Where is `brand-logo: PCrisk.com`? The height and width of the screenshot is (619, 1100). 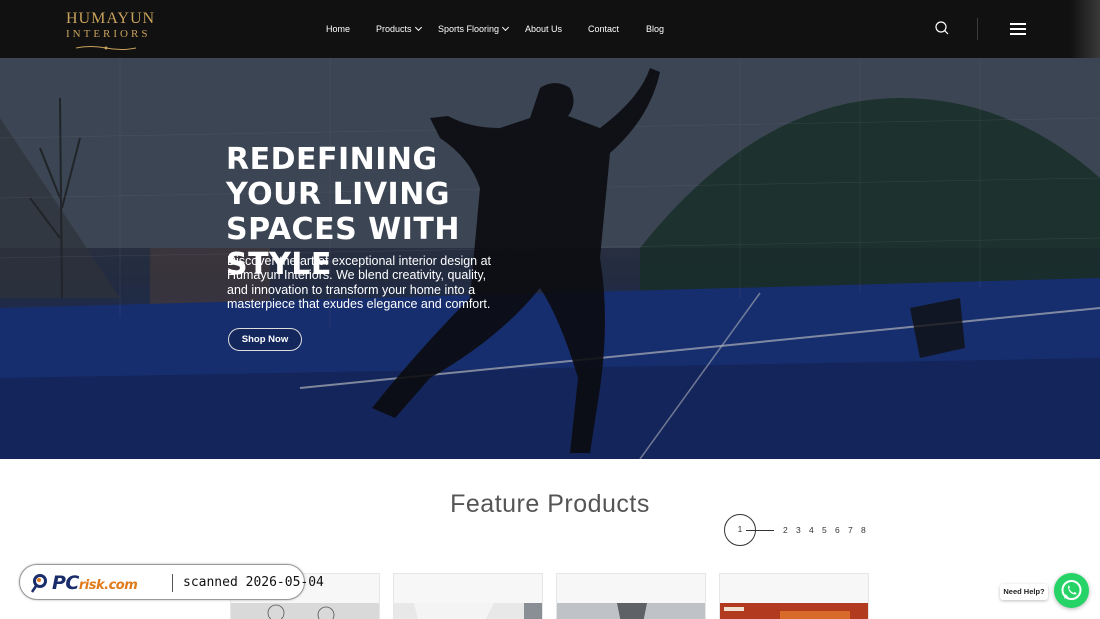 brand-logo: PCrisk.com is located at coordinates (95, 584).